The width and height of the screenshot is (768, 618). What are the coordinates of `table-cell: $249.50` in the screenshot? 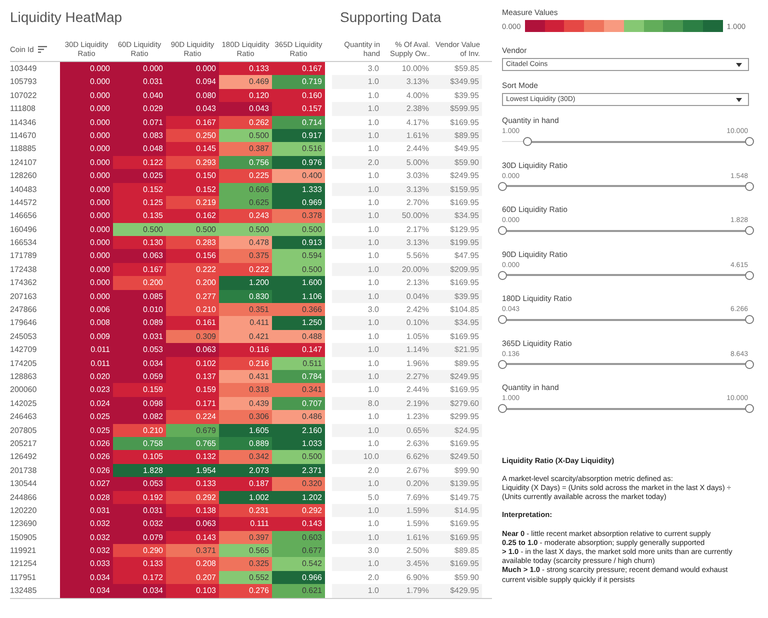 It's located at (457, 457).